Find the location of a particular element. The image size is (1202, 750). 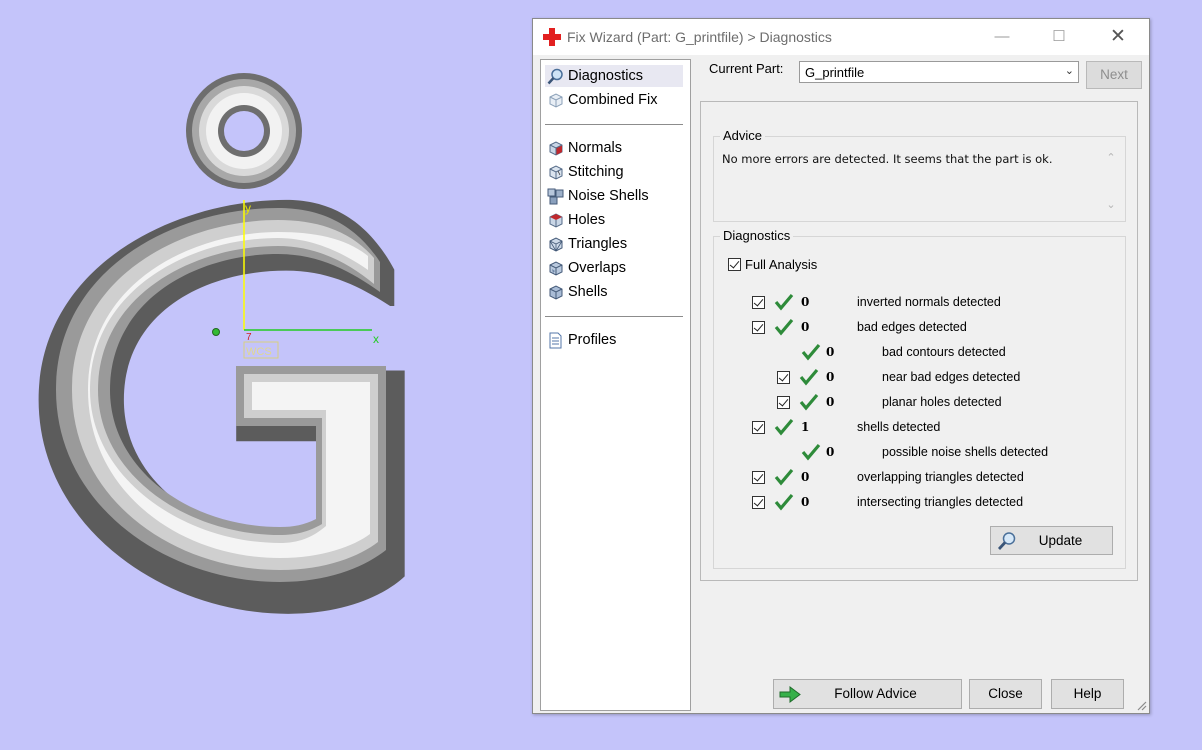

normals-cube-icon is located at coordinates (556, 148).